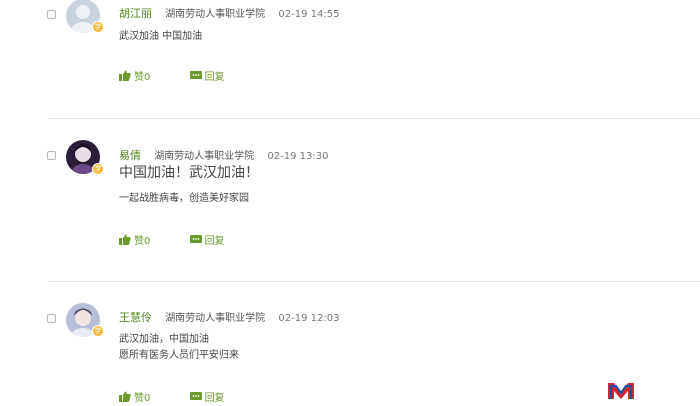  I want to click on comment-time: 02-19 13:30, so click(298, 156).